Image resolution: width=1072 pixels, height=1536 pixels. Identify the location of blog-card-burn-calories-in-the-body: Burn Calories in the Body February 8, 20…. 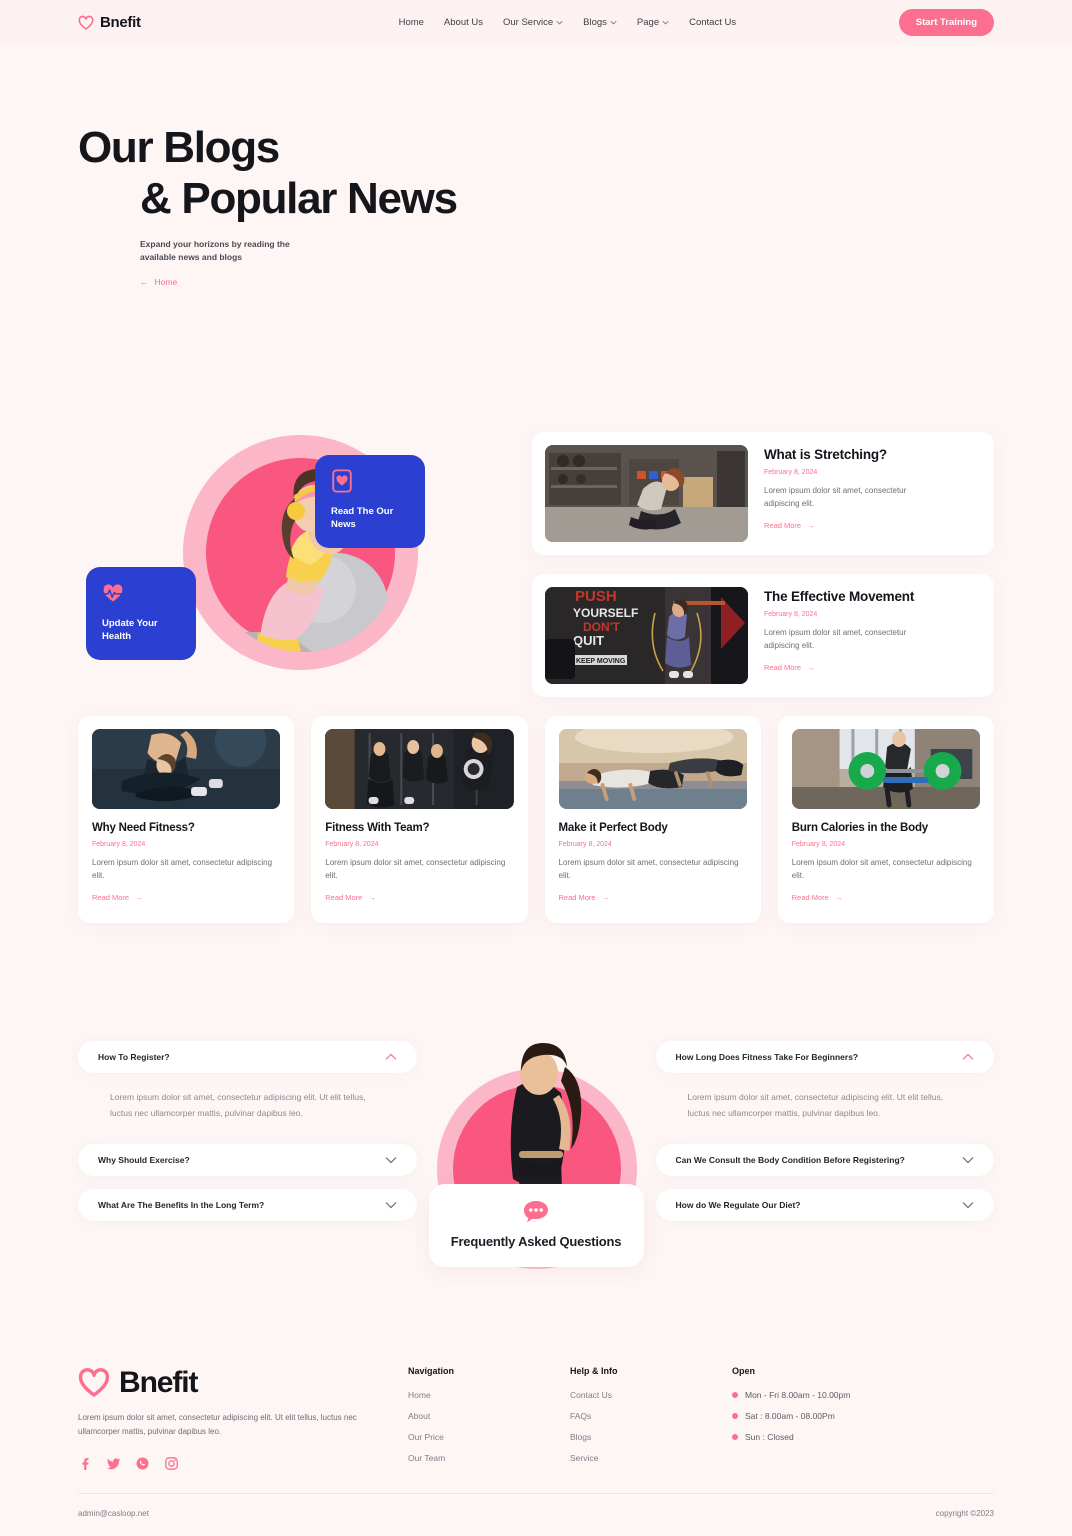
(885, 819).